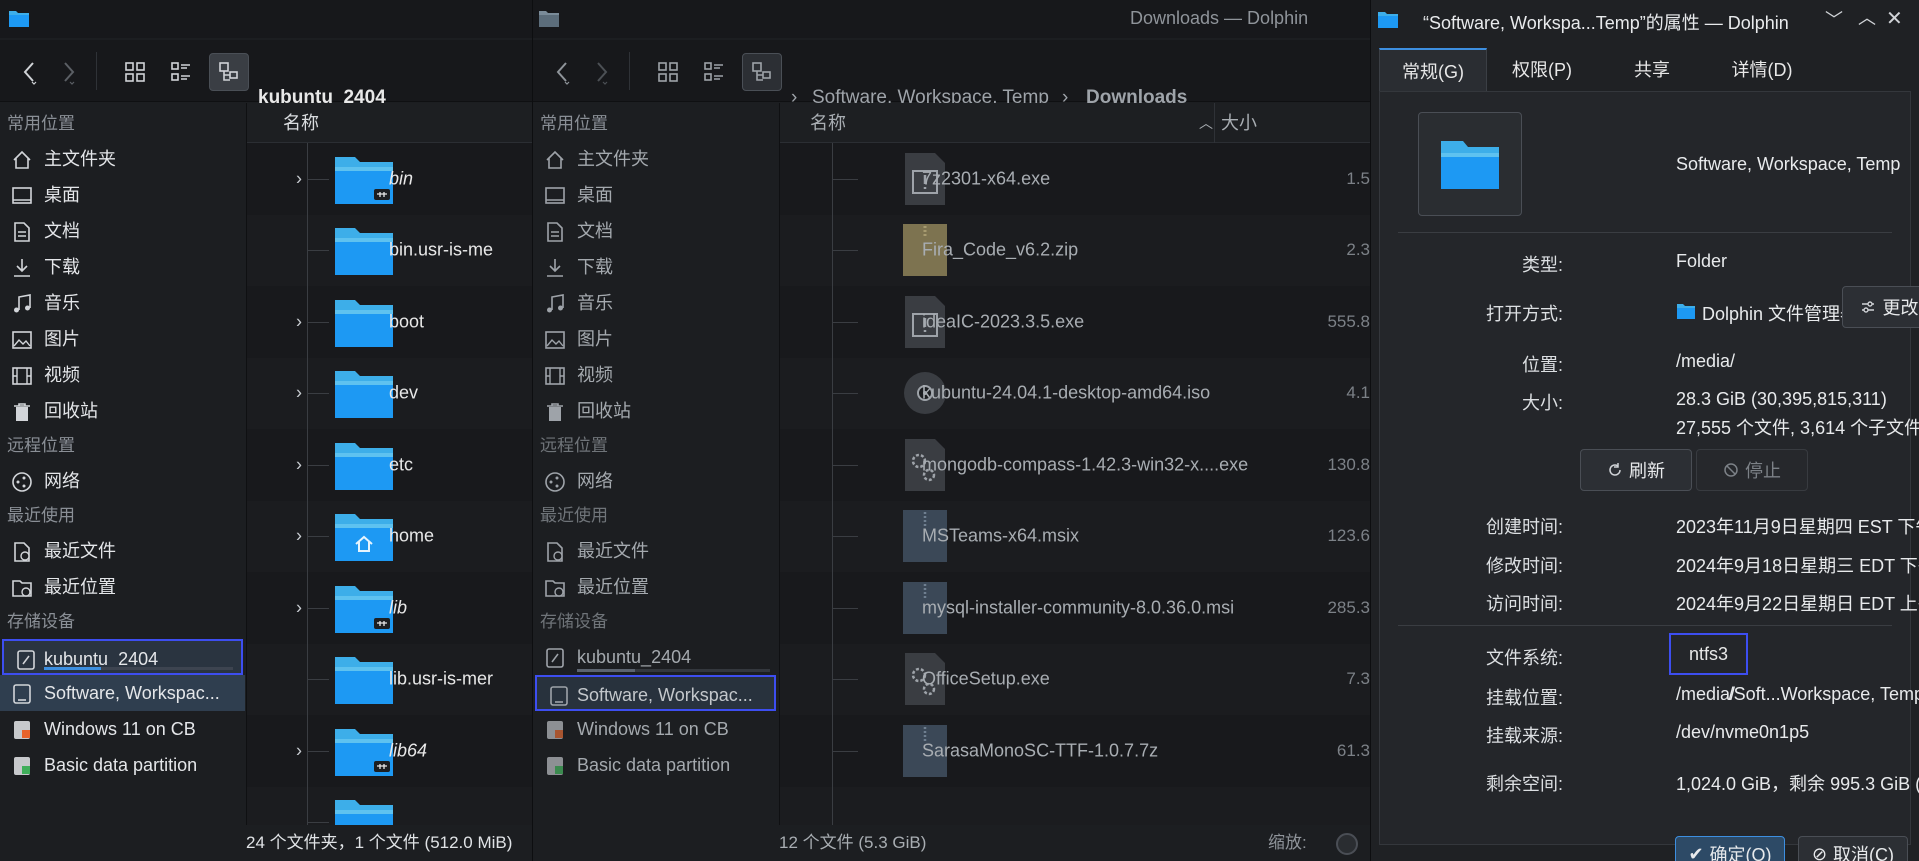 This screenshot has width=1919, height=861. I want to click on cancel-button: ⊘ 取消(C), so click(1853, 848).